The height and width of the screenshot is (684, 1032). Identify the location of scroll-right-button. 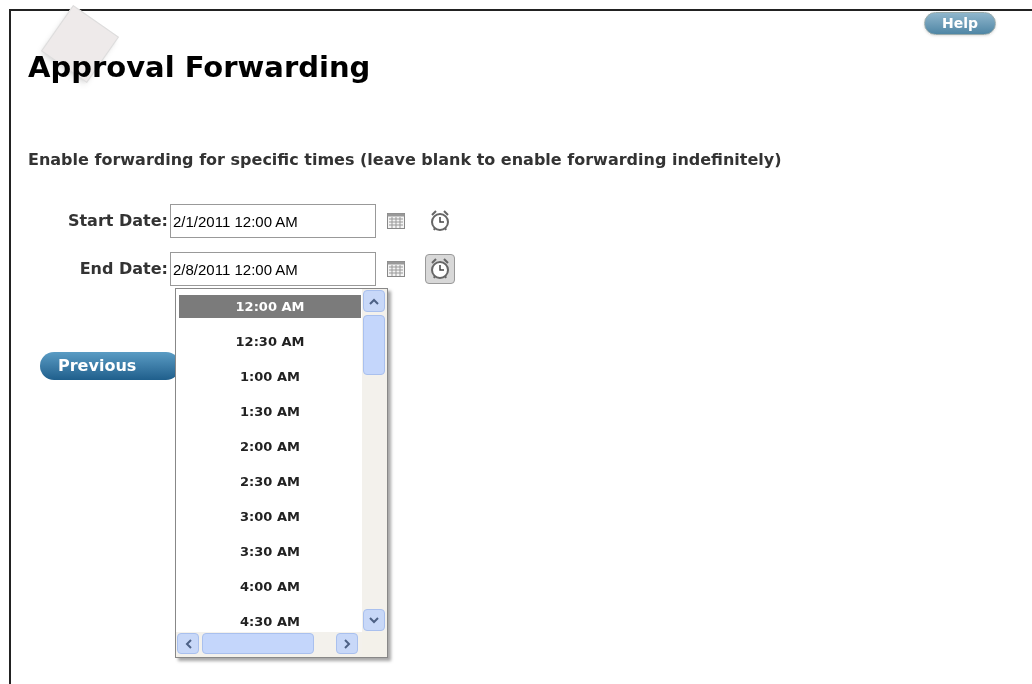
(347, 643).